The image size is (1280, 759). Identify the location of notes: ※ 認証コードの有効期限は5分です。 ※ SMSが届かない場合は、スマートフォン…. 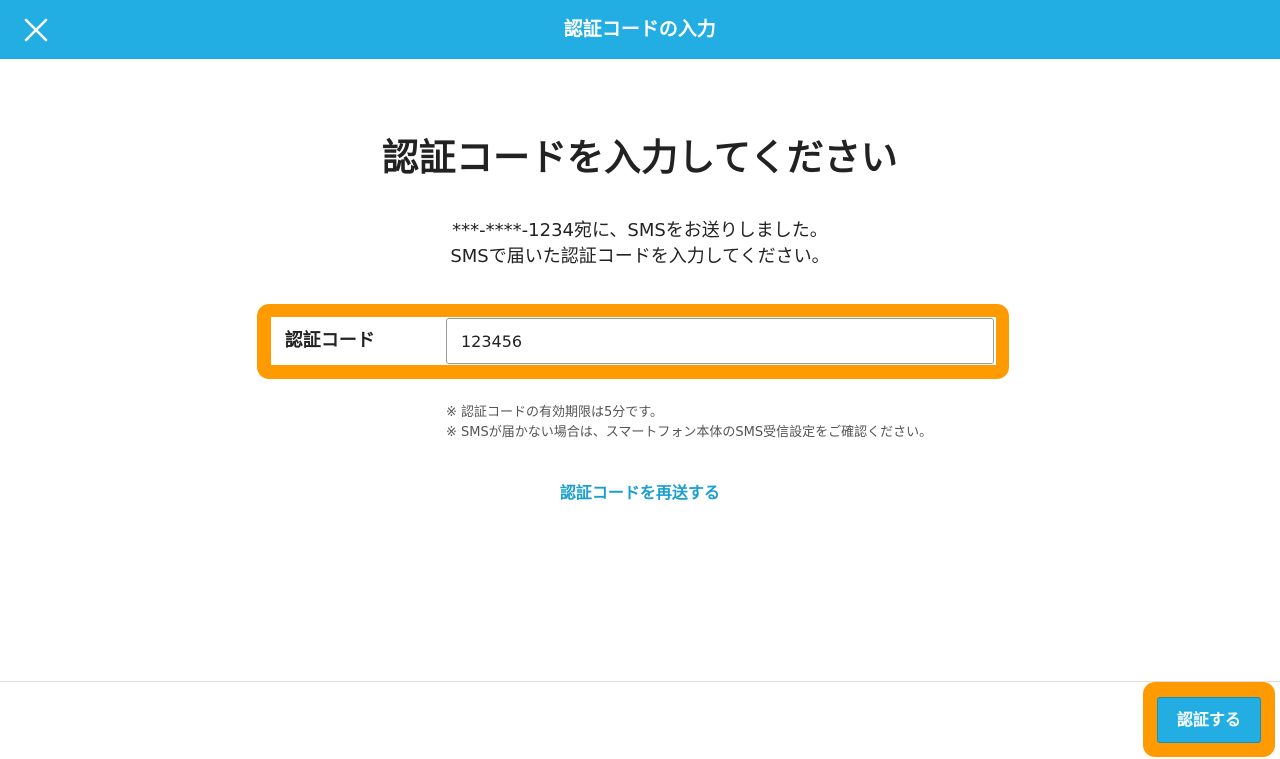
(689, 423).